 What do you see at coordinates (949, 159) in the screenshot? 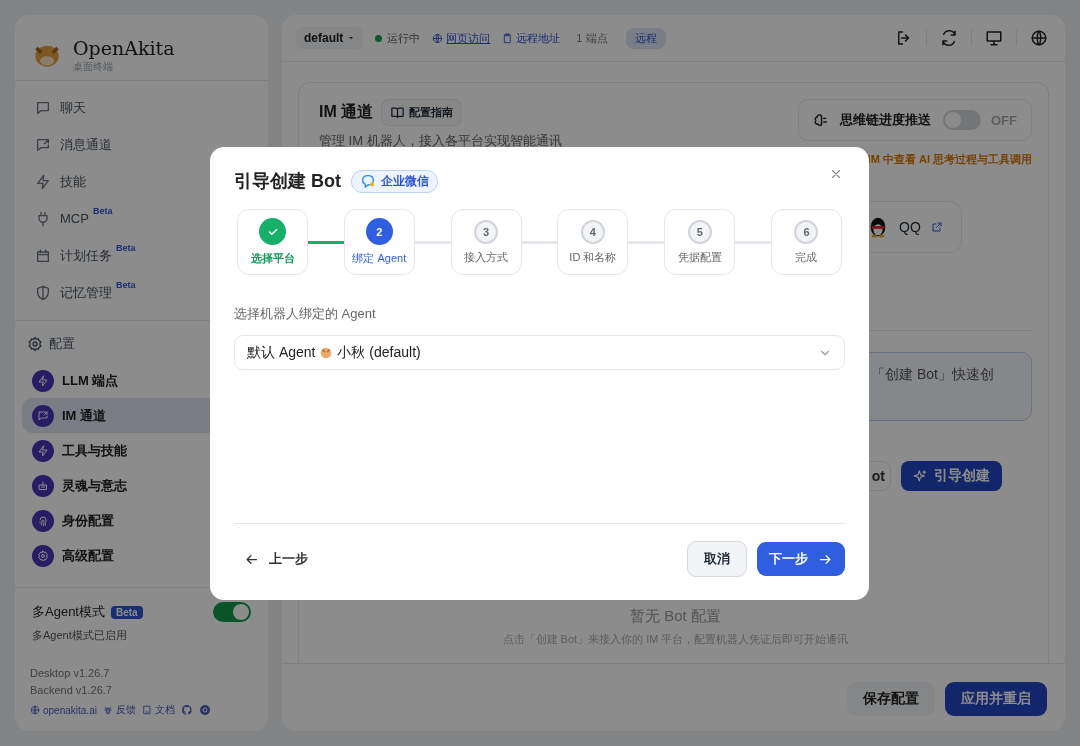
I see `hint-text: IM 中查看 AI 思考过程与工具调用` at bounding box center [949, 159].